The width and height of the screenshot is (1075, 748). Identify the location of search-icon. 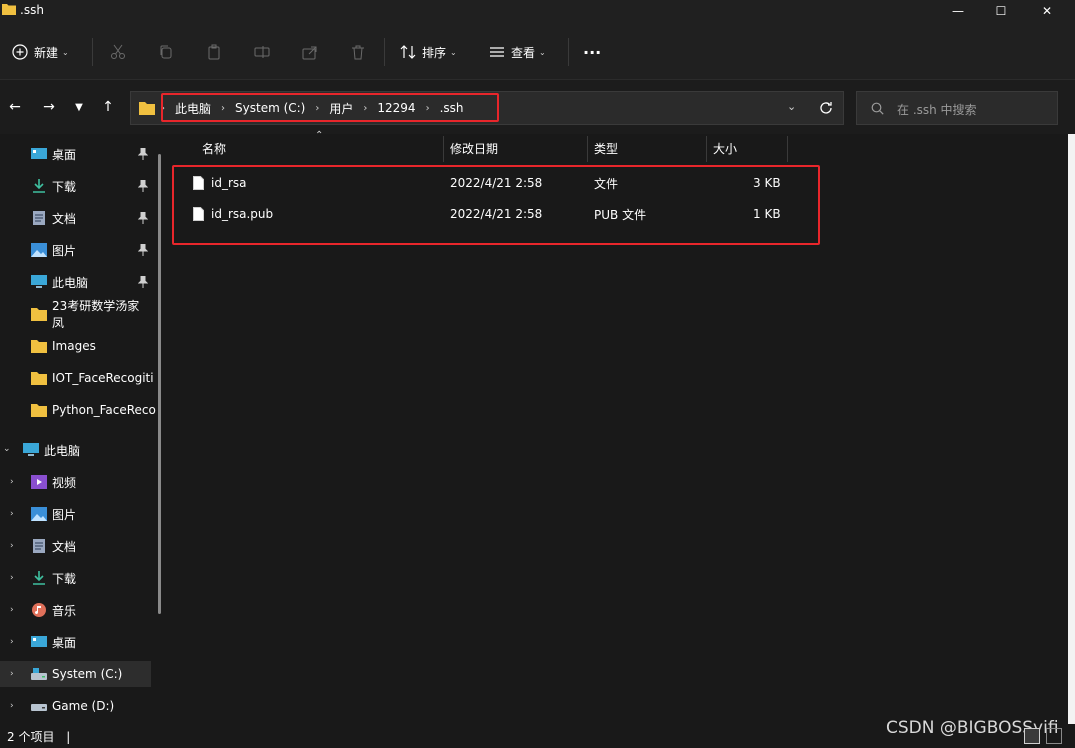
(877, 108).